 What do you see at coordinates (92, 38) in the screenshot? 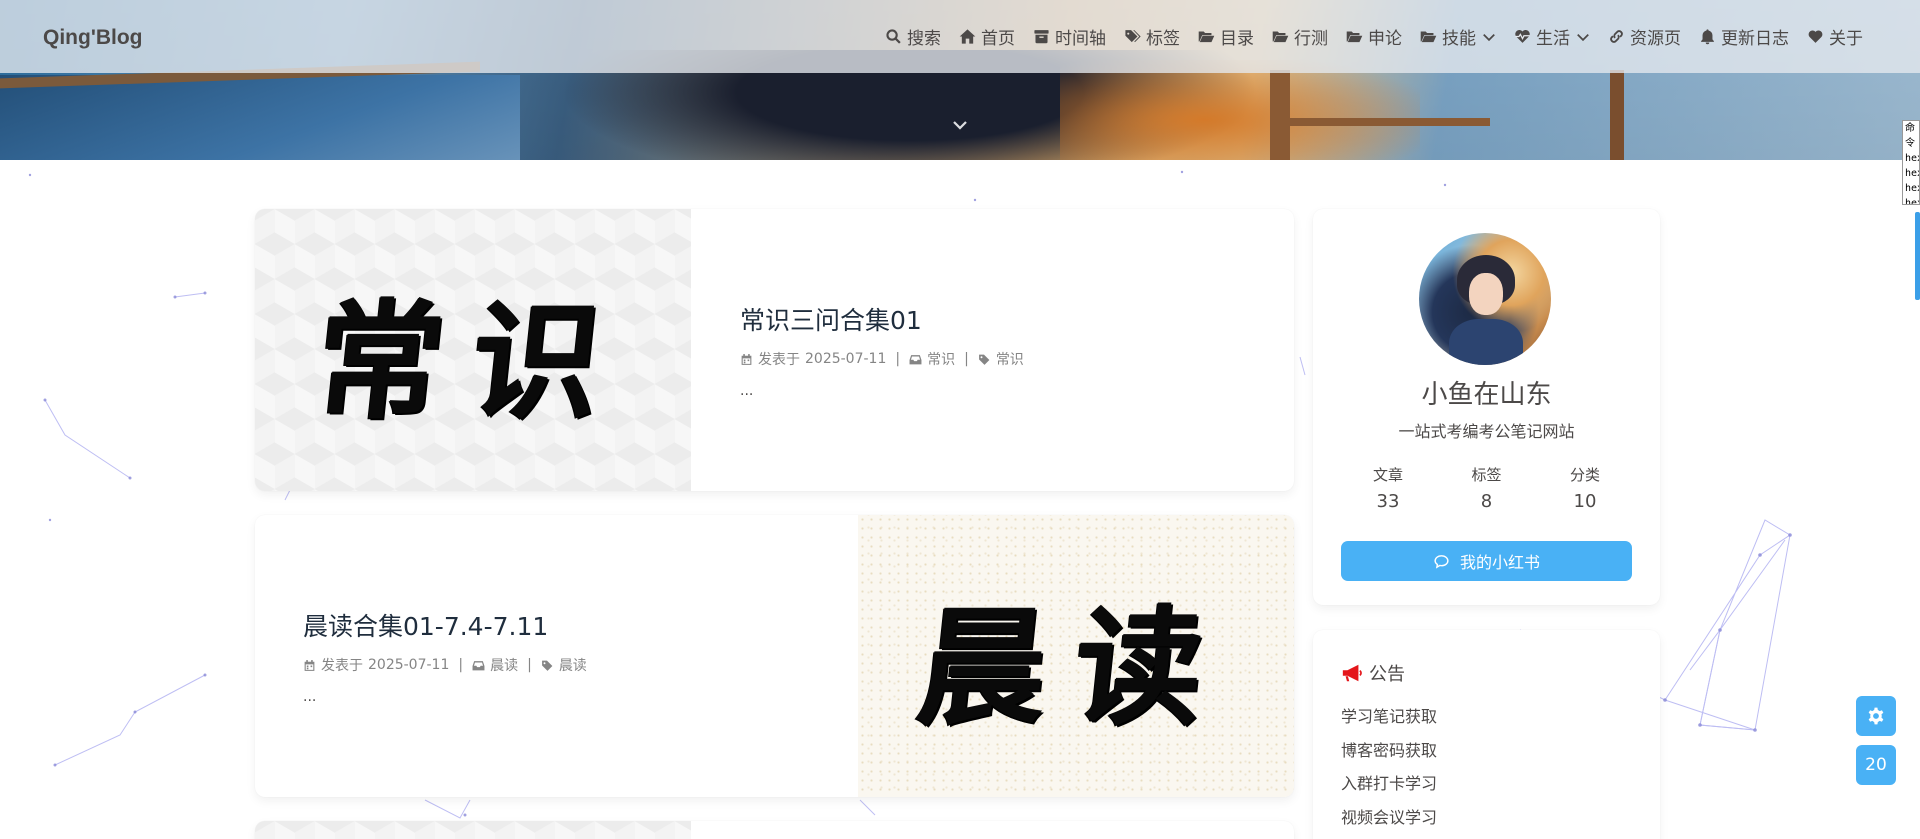
I see `site-brand: Qing'Blog` at bounding box center [92, 38].